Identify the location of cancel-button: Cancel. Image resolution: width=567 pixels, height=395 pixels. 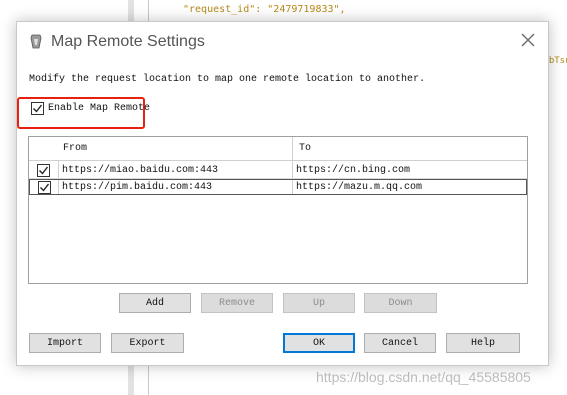
(400, 343).